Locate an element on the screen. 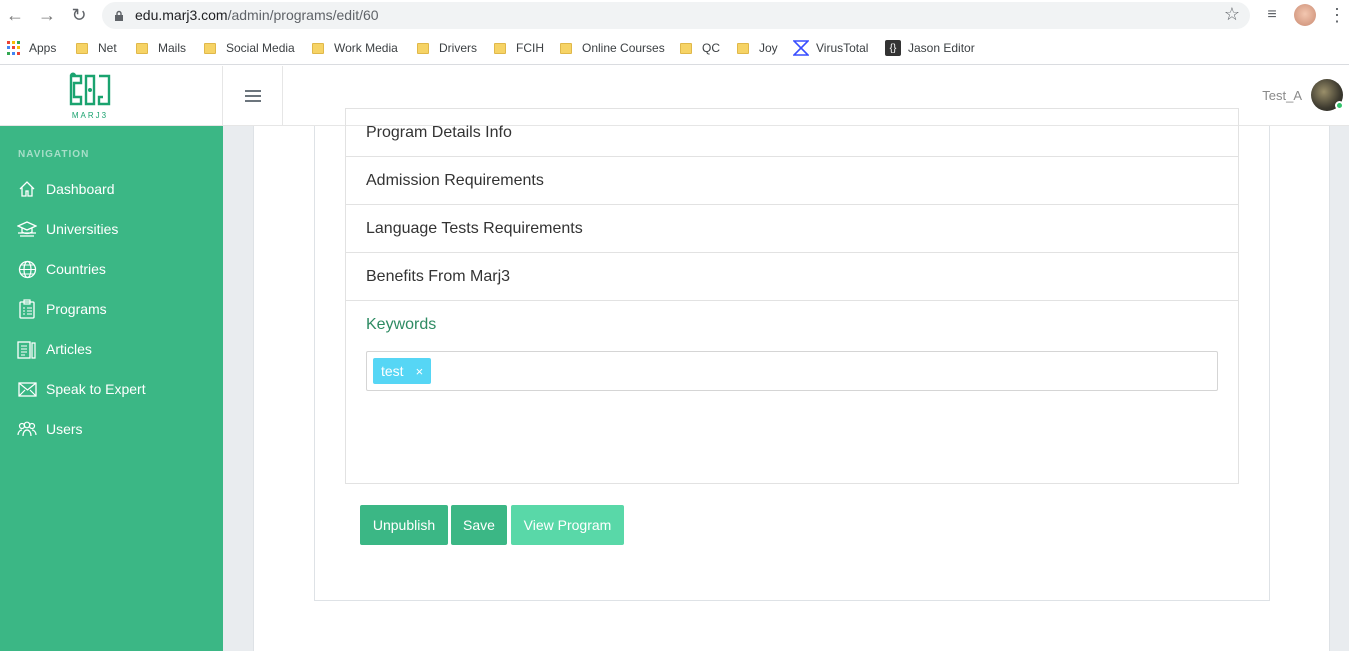 This screenshot has width=1349, height=651. back-icon: ← is located at coordinates (15, 15).